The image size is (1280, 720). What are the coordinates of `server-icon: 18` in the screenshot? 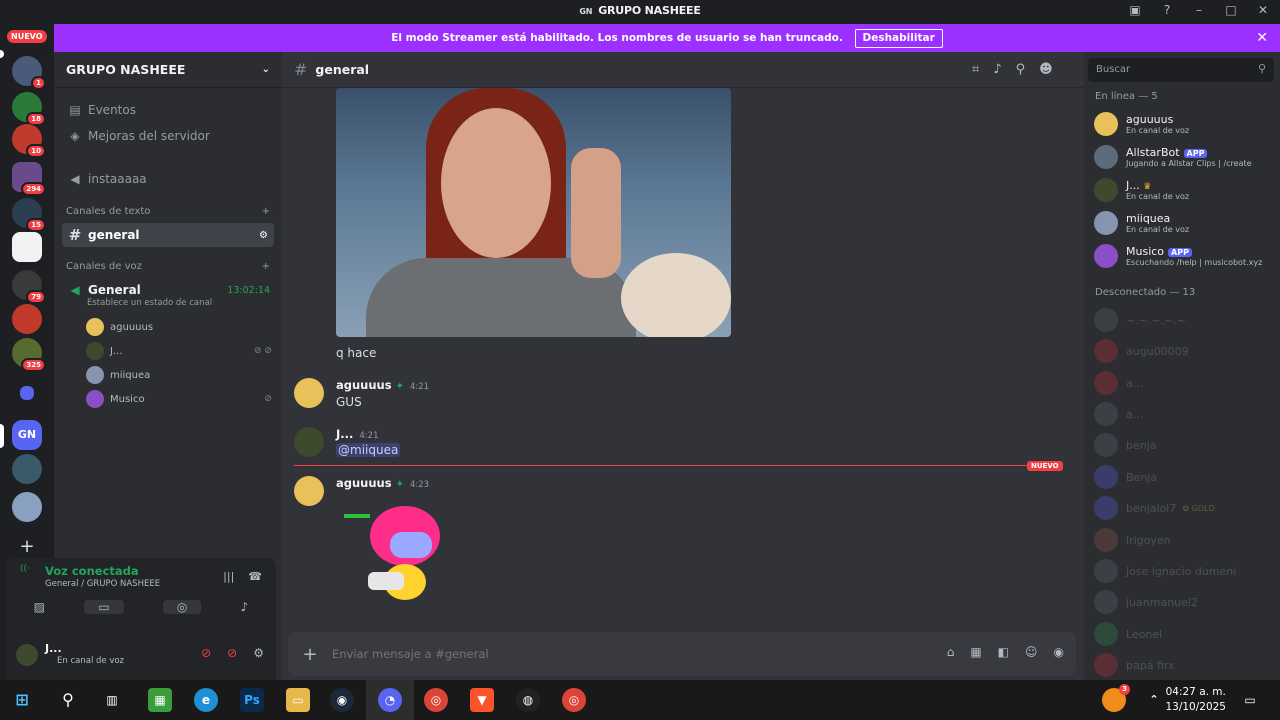 It's located at (29, 109).